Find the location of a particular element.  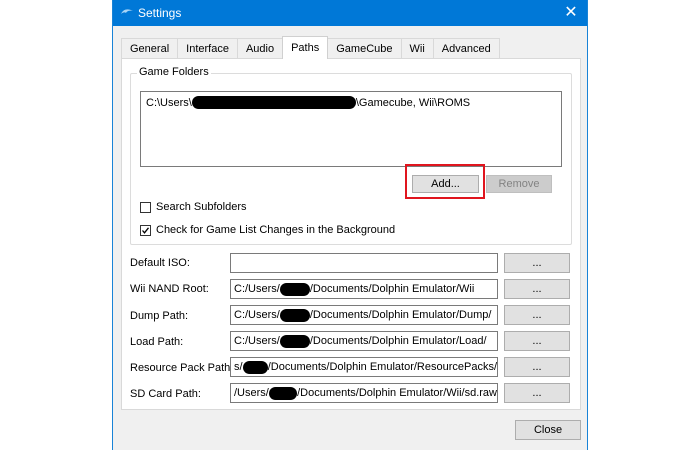

resource-pack-path-label: Resource Pack Path: is located at coordinates (182, 368).